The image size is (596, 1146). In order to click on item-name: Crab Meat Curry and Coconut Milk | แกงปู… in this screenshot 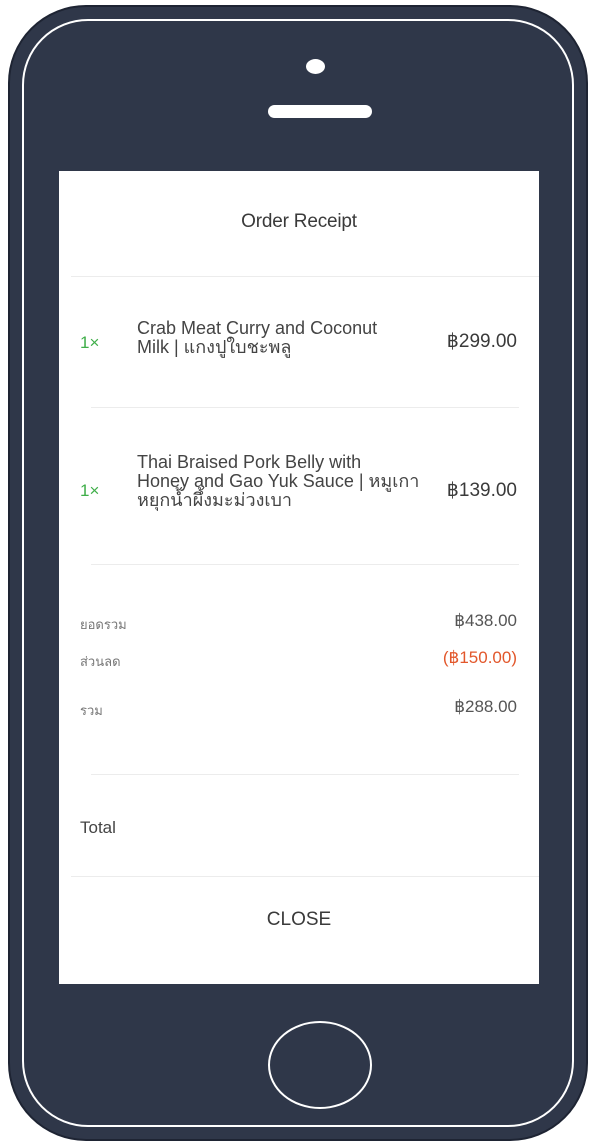, I will do `click(257, 337)`.